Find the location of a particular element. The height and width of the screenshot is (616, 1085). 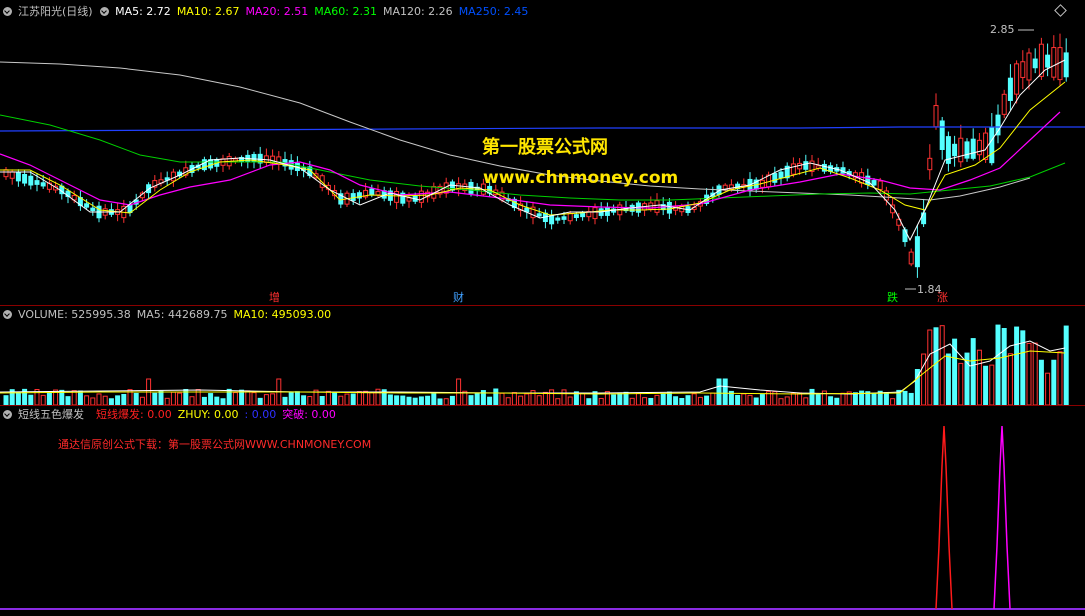

ma250-line is located at coordinates (542, 129).